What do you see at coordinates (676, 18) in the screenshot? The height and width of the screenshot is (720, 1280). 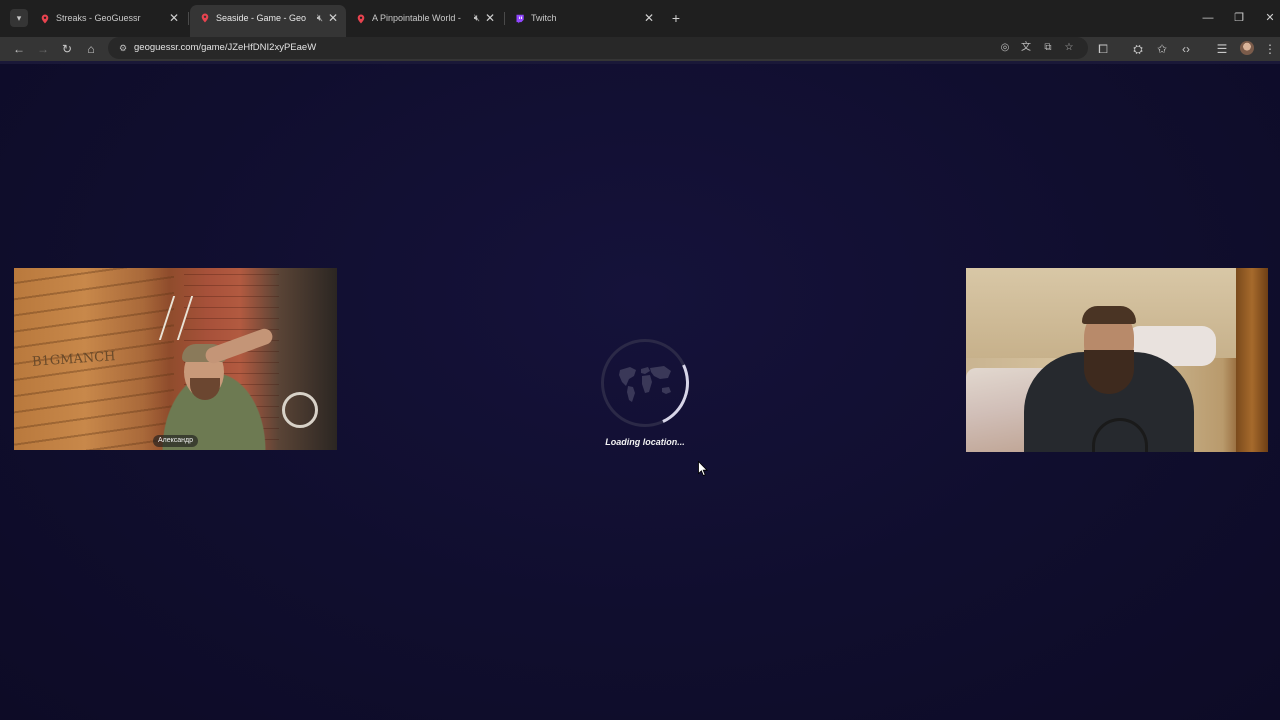 I see `new-tab-button: +` at bounding box center [676, 18].